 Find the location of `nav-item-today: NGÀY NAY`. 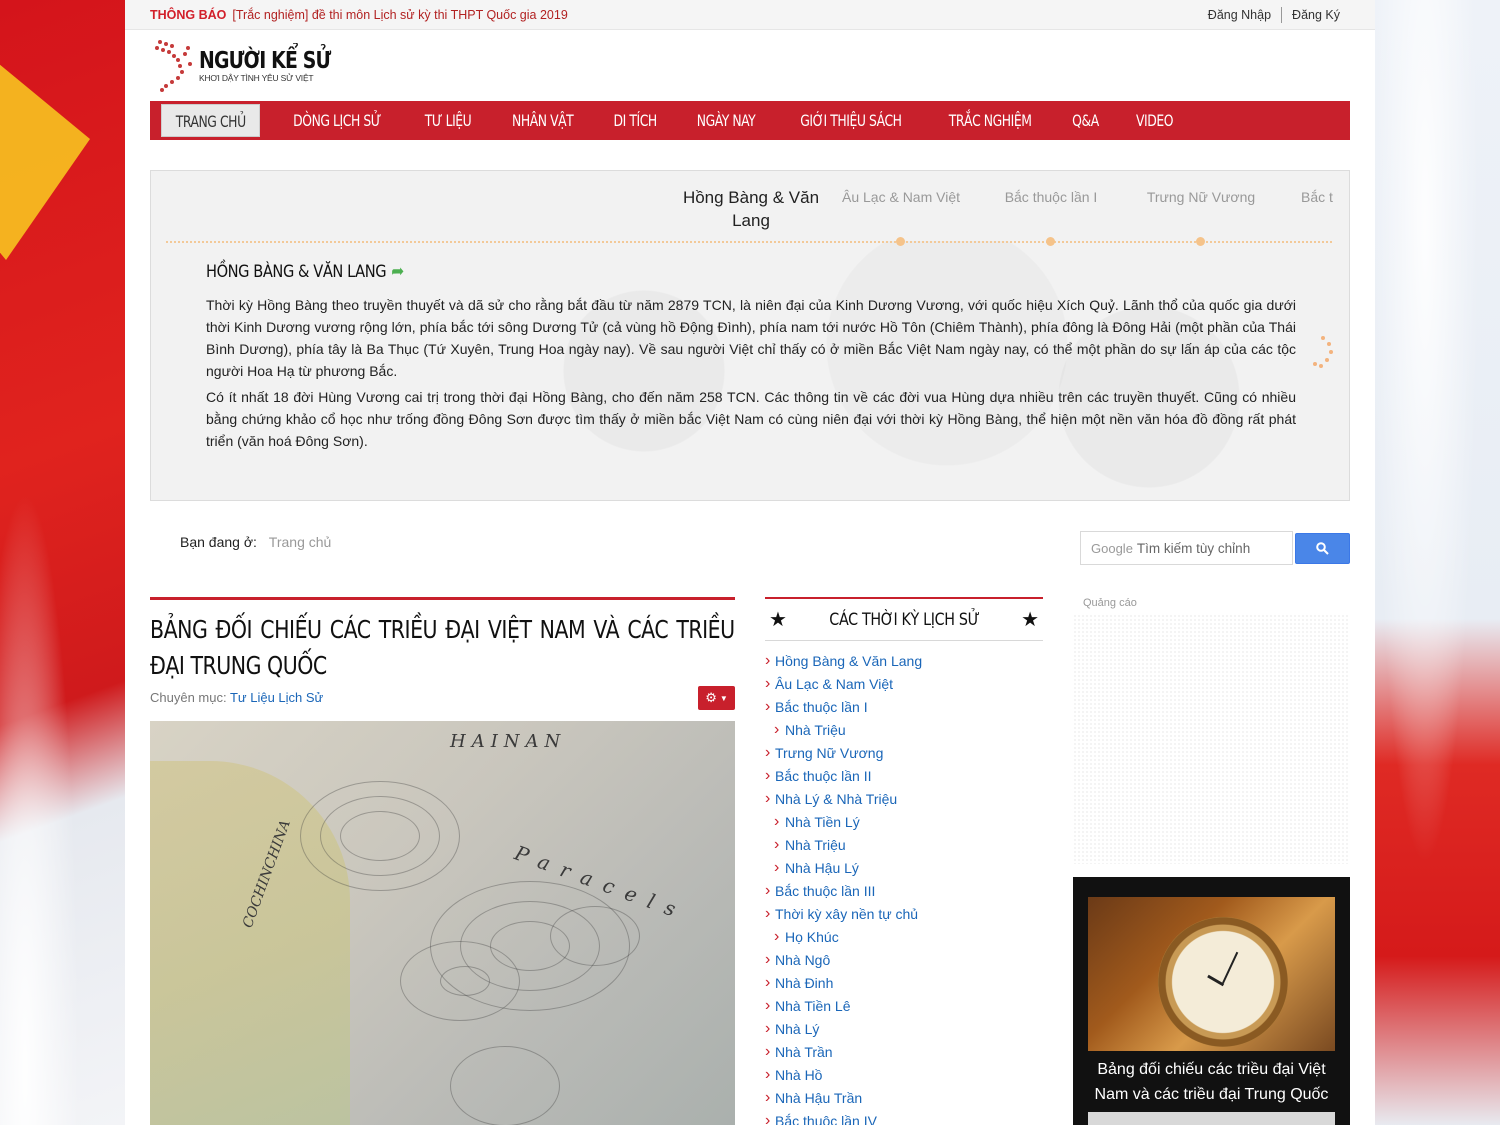

nav-item-today: NGÀY NAY is located at coordinates (726, 120).